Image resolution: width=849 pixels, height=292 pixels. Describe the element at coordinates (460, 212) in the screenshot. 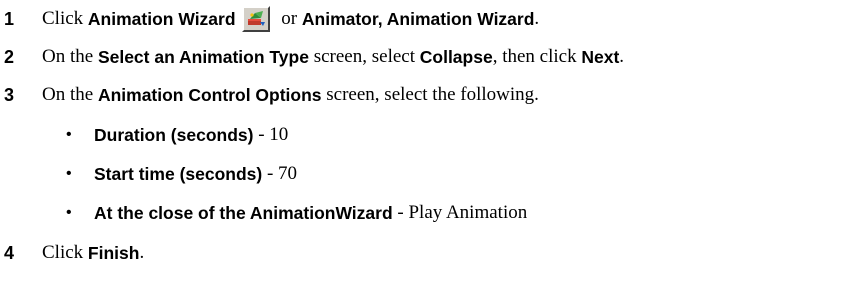

I see `option-value: - Play Animation` at that location.